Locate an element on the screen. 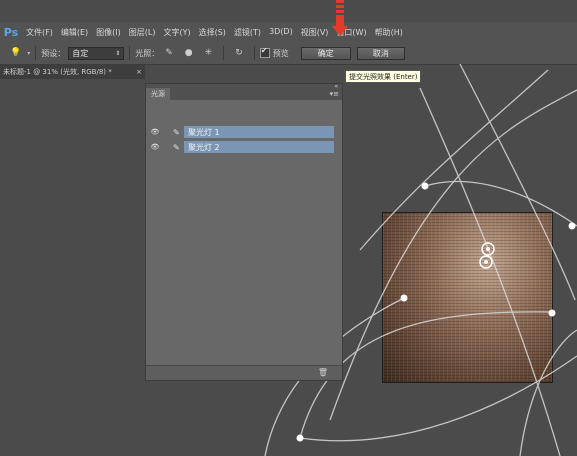 The width and height of the screenshot is (577, 456). indicator-arrow is located at coordinates (340, 18).